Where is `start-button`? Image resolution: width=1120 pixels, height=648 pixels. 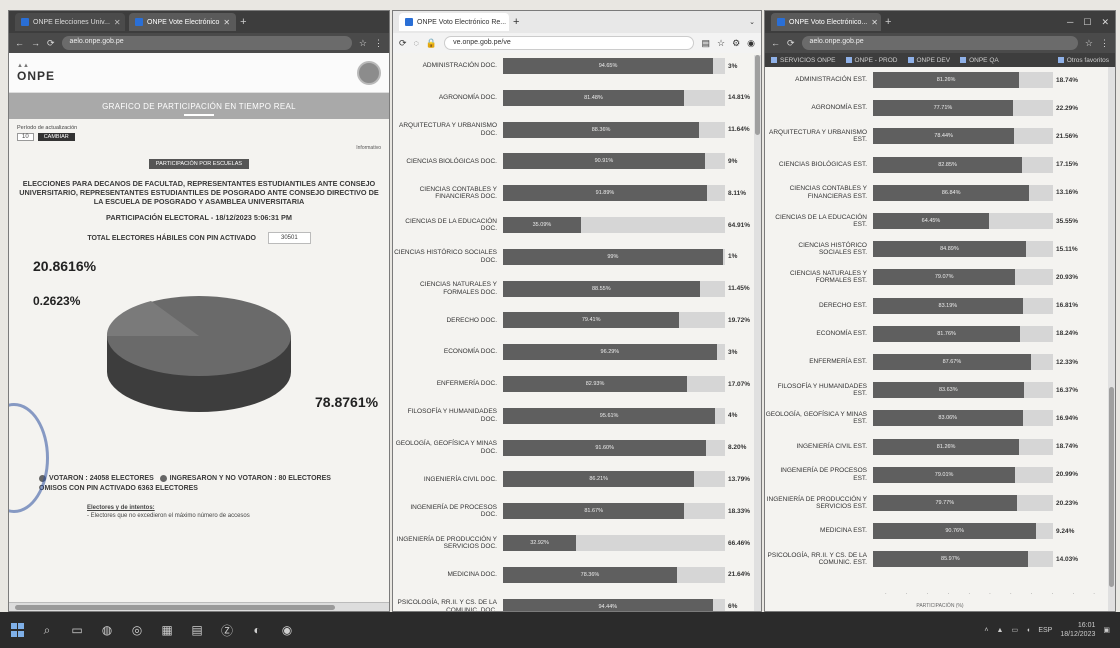 start-button is located at coordinates (17, 630).